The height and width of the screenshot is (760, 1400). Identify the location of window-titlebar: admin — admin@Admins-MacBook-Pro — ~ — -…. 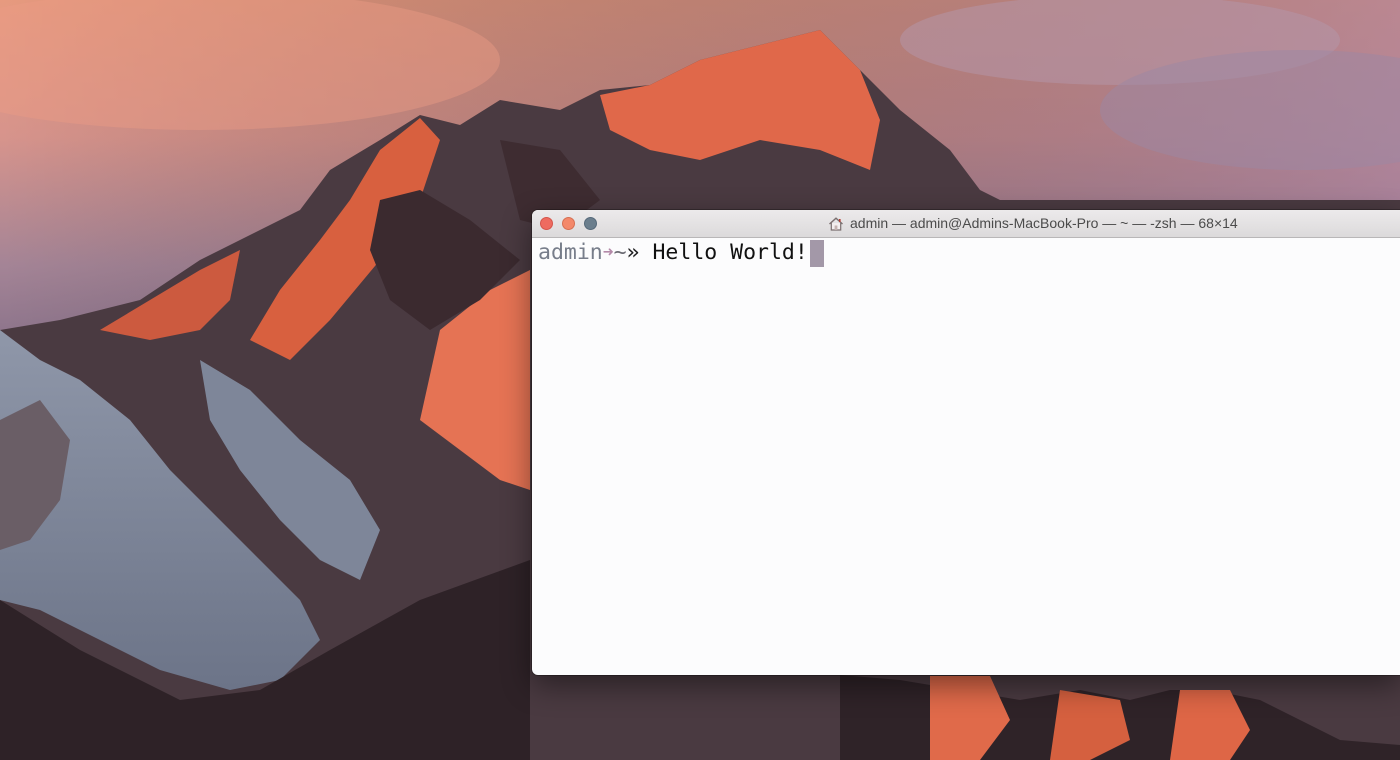
(966, 224).